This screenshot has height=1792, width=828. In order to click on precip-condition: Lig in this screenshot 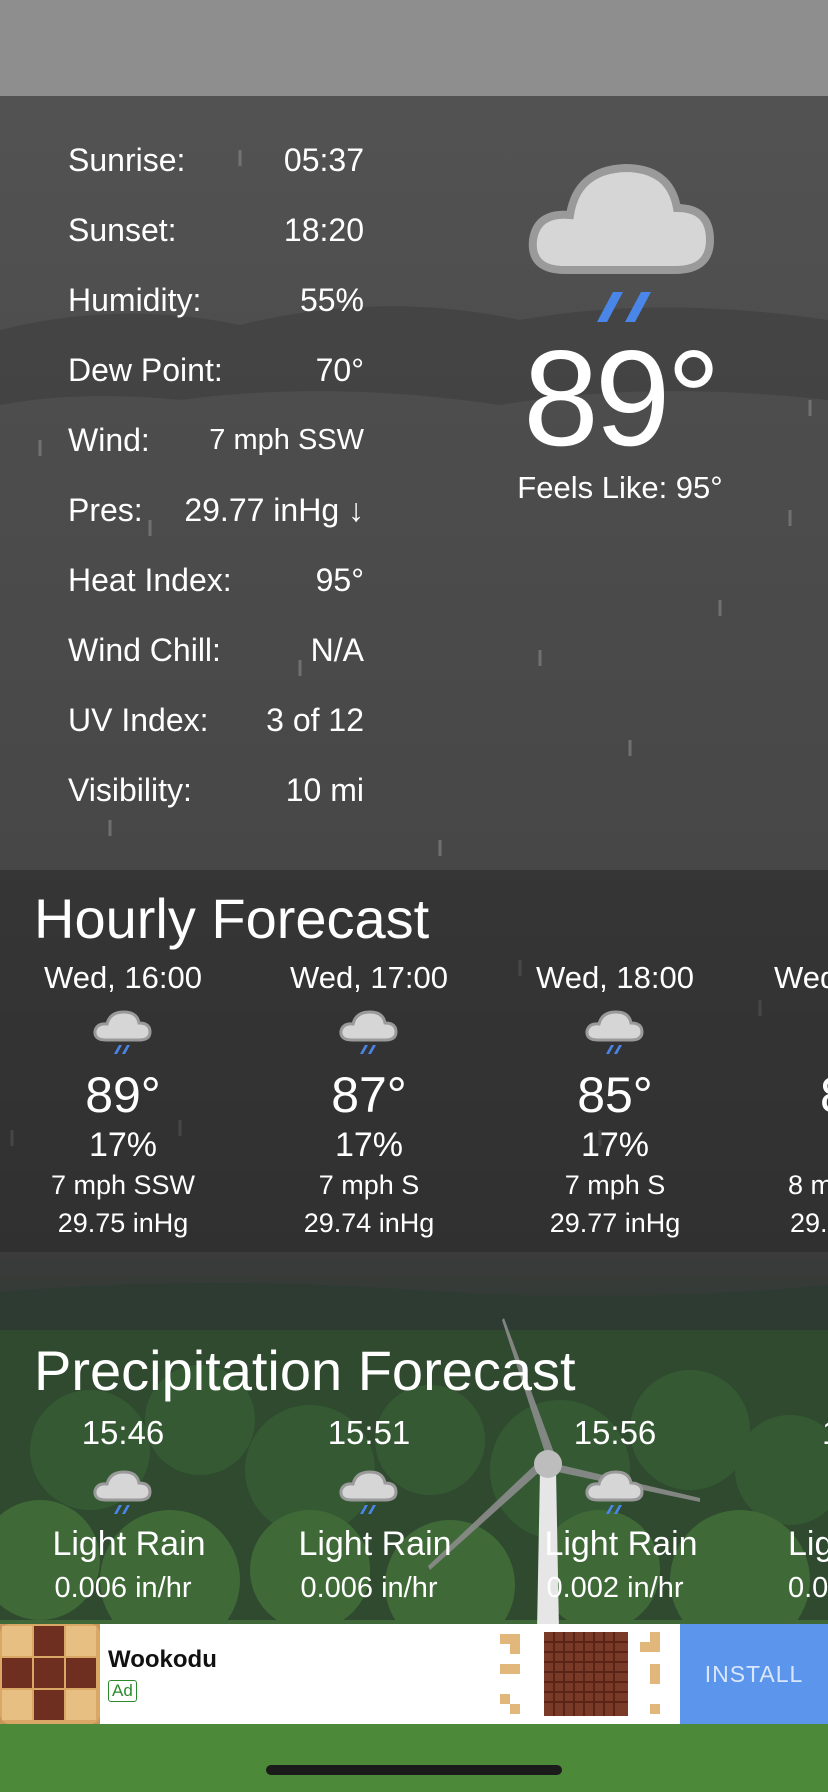, I will do `click(808, 1544)`.